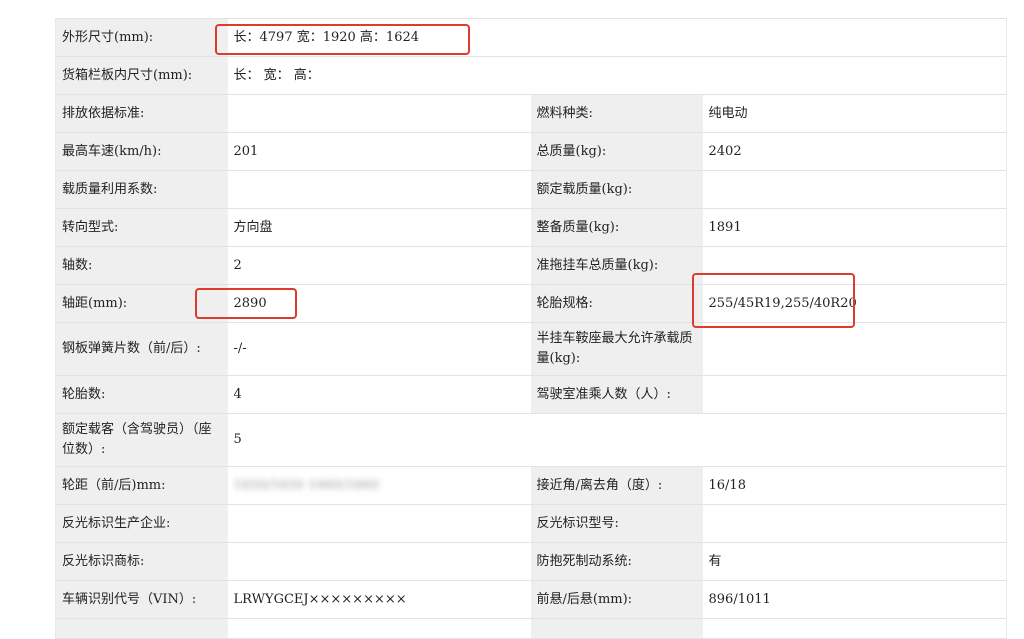 The image size is (1024, 639). What do you see at coordinates (141, 227) in the screenshot?
I see `spec-label: 转向型式:` at bounding box center [141, 227].